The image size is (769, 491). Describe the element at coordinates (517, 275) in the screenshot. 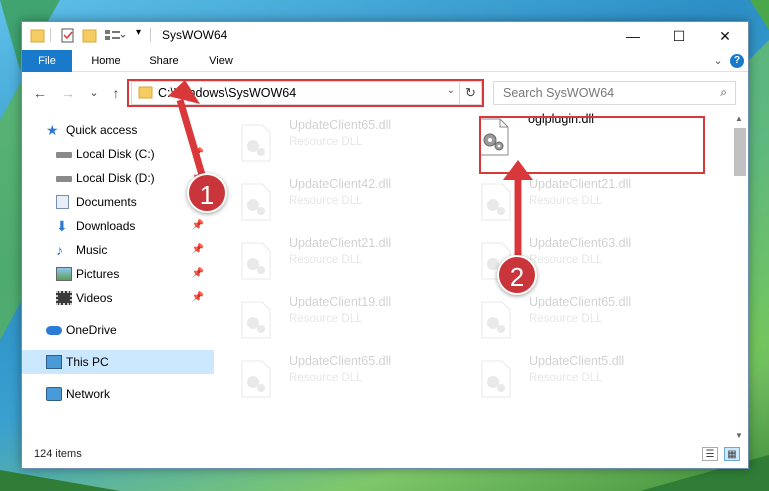

I see `callout-badge-2: 2` at that location.